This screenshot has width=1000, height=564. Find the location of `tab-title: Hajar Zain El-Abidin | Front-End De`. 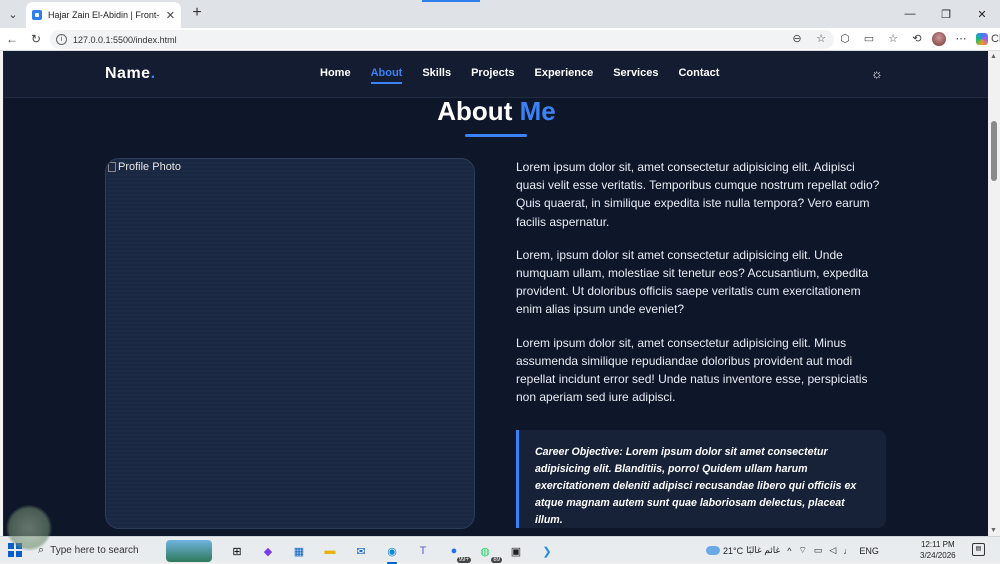

tab-title: Hajar Zain El-Abidin | Front-End De is located at coordinates (104, 15).